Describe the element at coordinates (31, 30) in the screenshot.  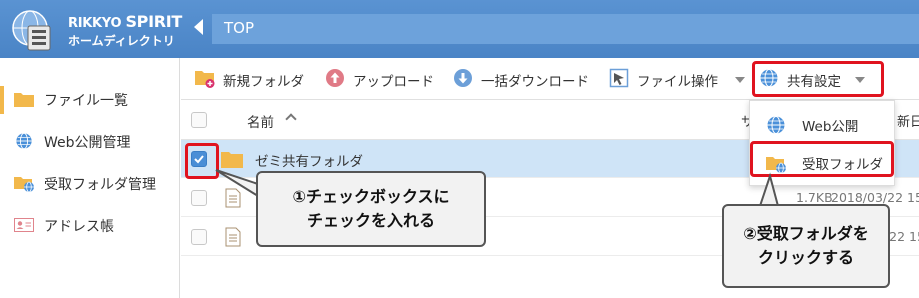
I see `server-globe-logo-icon` at that location.